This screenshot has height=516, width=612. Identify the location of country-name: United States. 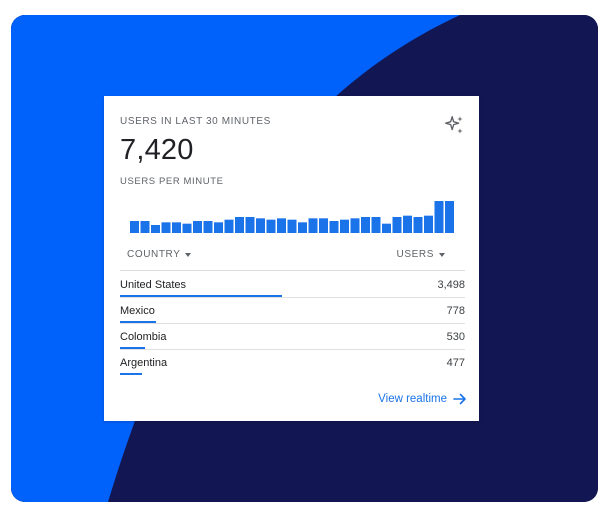
(153, 285).